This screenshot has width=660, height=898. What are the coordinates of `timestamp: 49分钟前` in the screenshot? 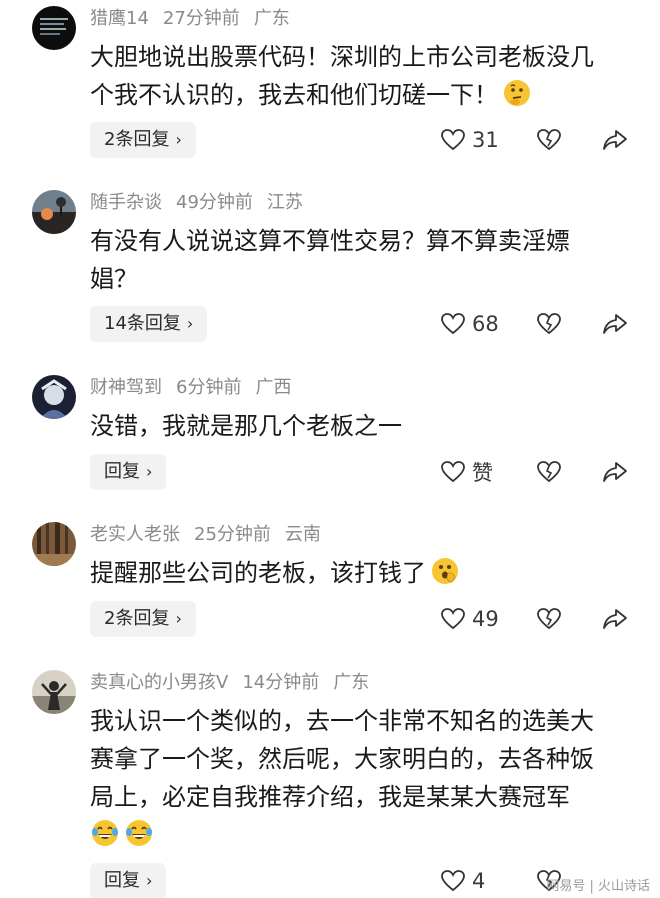 It's located at (214, 202).